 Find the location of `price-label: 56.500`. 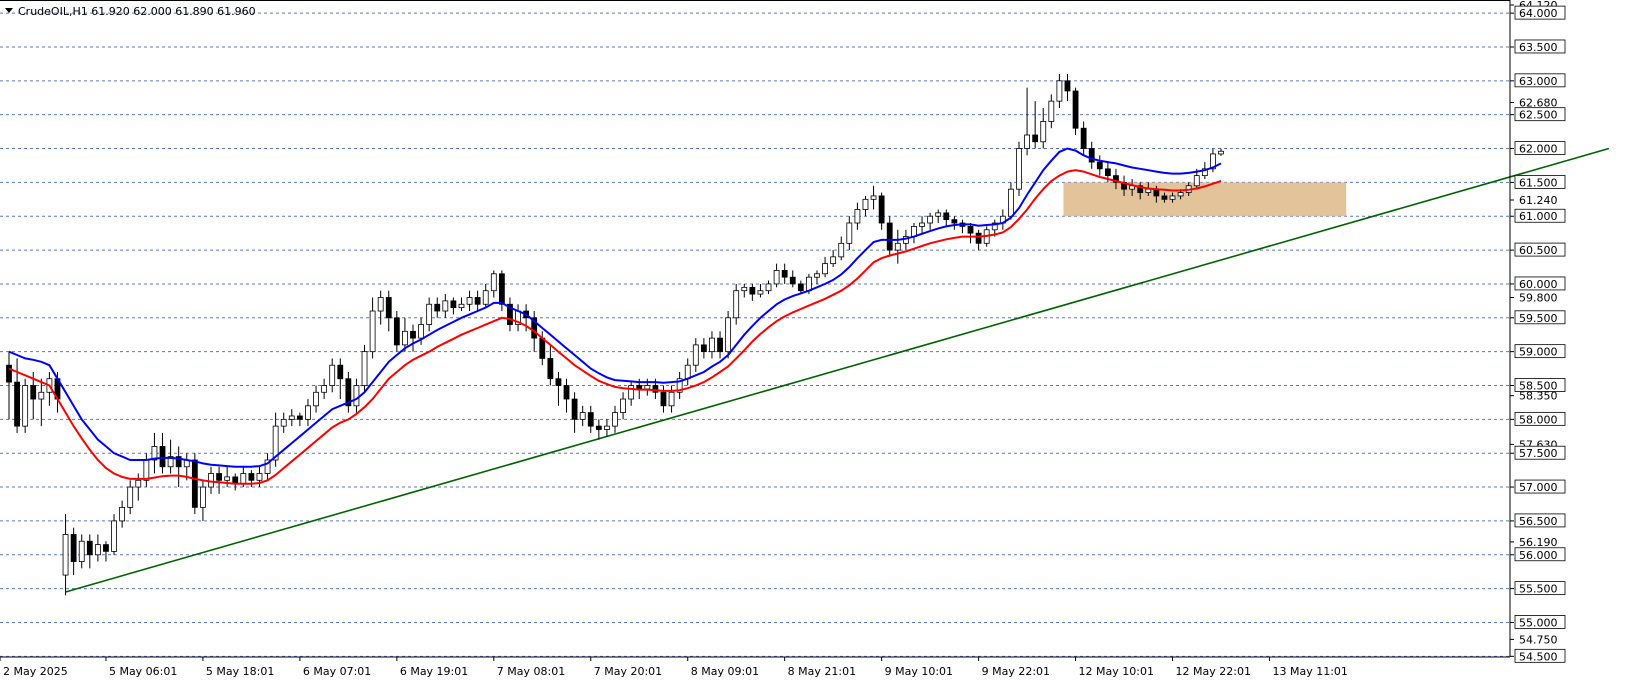

price-label: 56.500 is located at coordinates (1538, 521).